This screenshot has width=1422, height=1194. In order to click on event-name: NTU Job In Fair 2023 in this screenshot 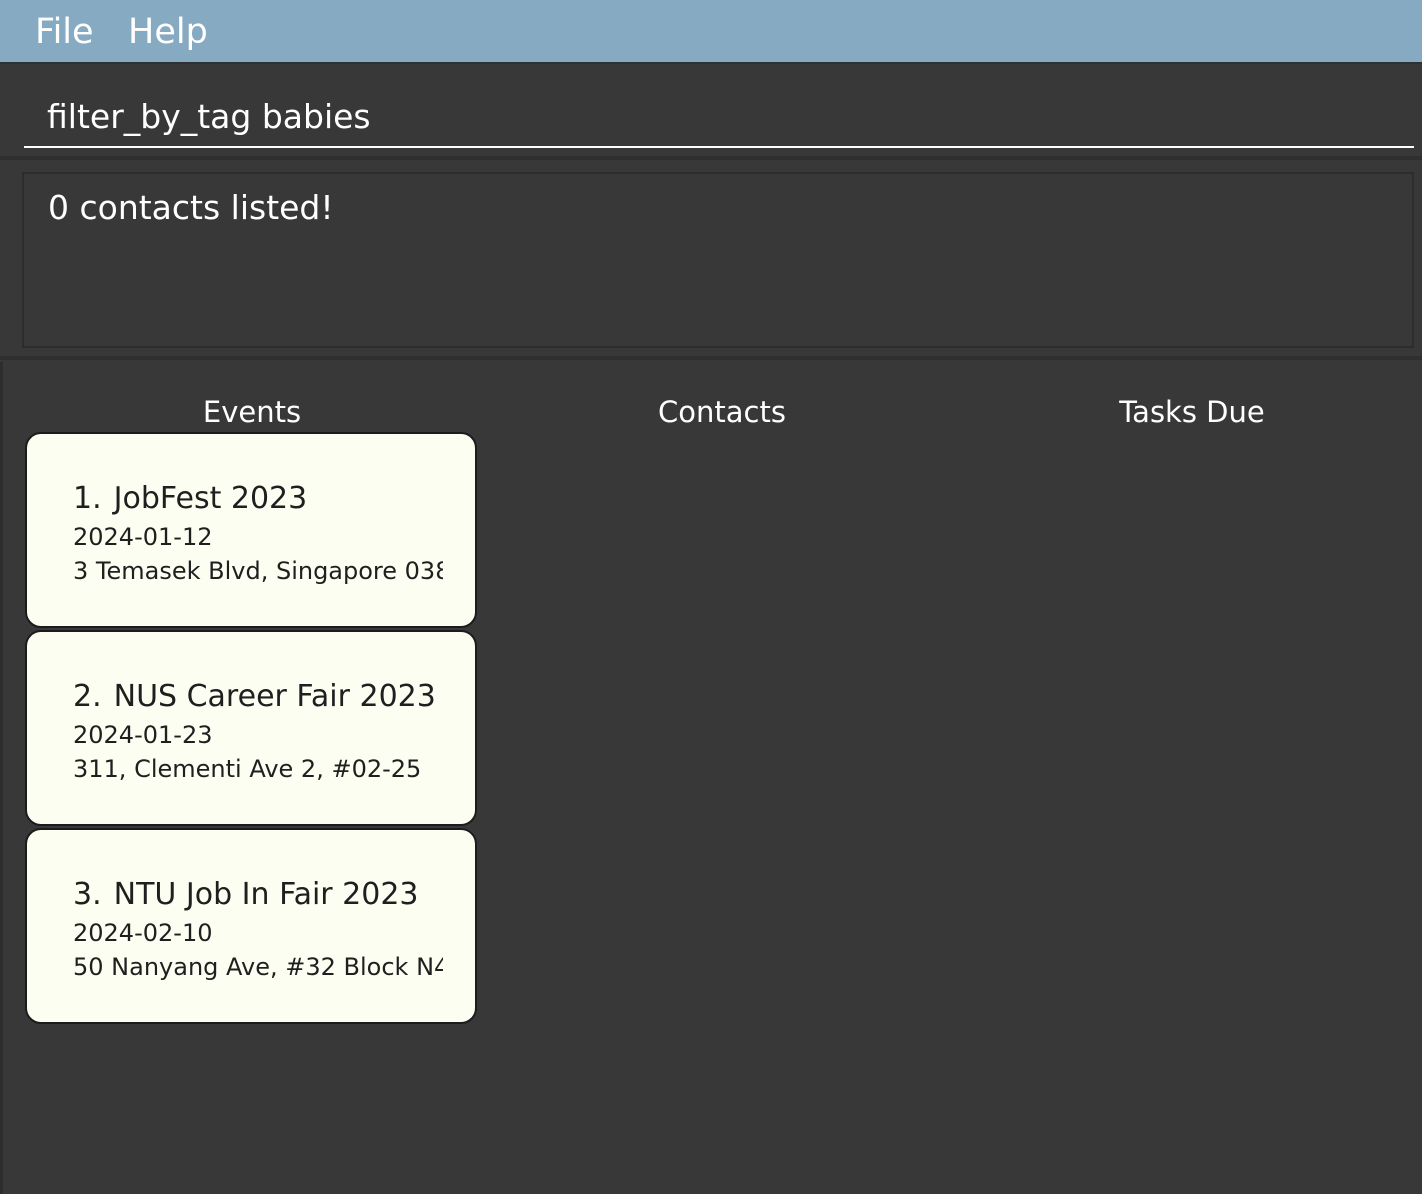, I will do `click(266, 894)`.